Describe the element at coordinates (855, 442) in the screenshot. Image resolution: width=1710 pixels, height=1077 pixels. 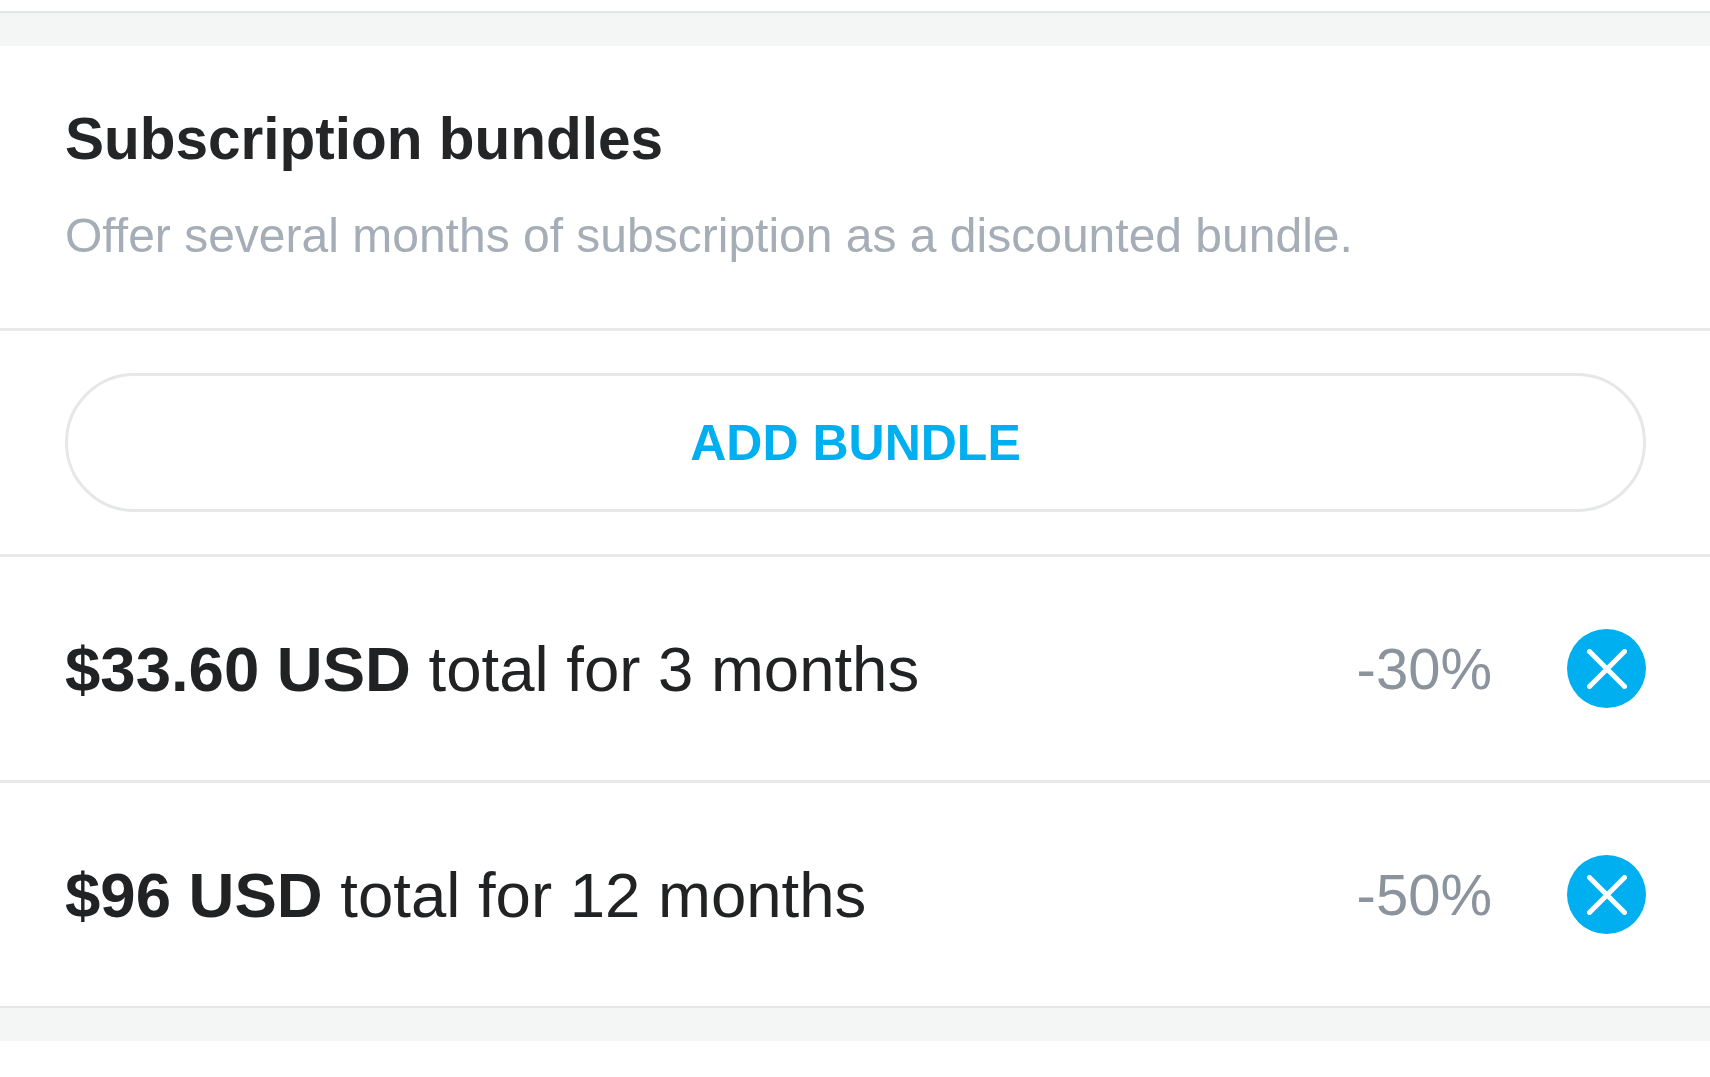
I see `add-bundle-button: ADD BUNDLE` at that location.